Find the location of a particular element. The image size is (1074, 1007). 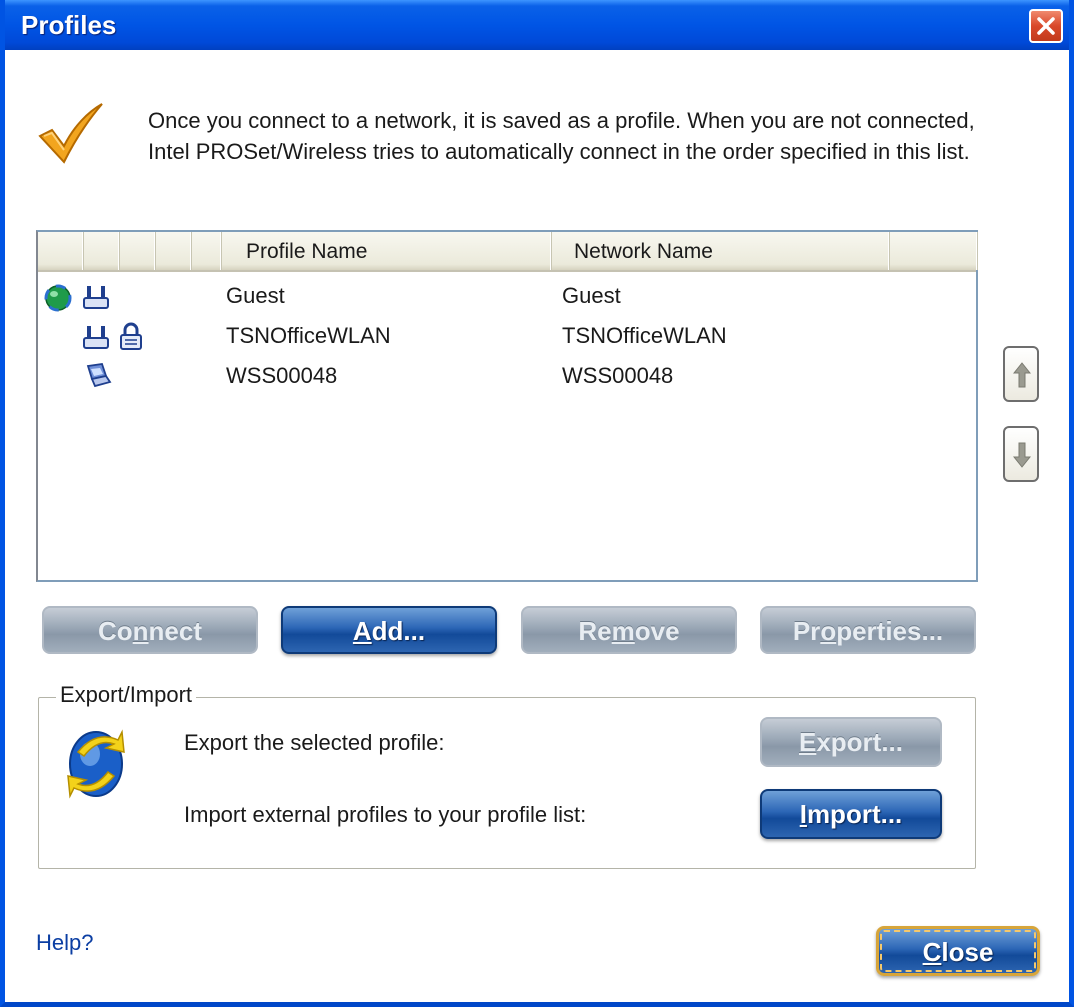

export-import-label: Export/Import is located at coordinates (126, 695).